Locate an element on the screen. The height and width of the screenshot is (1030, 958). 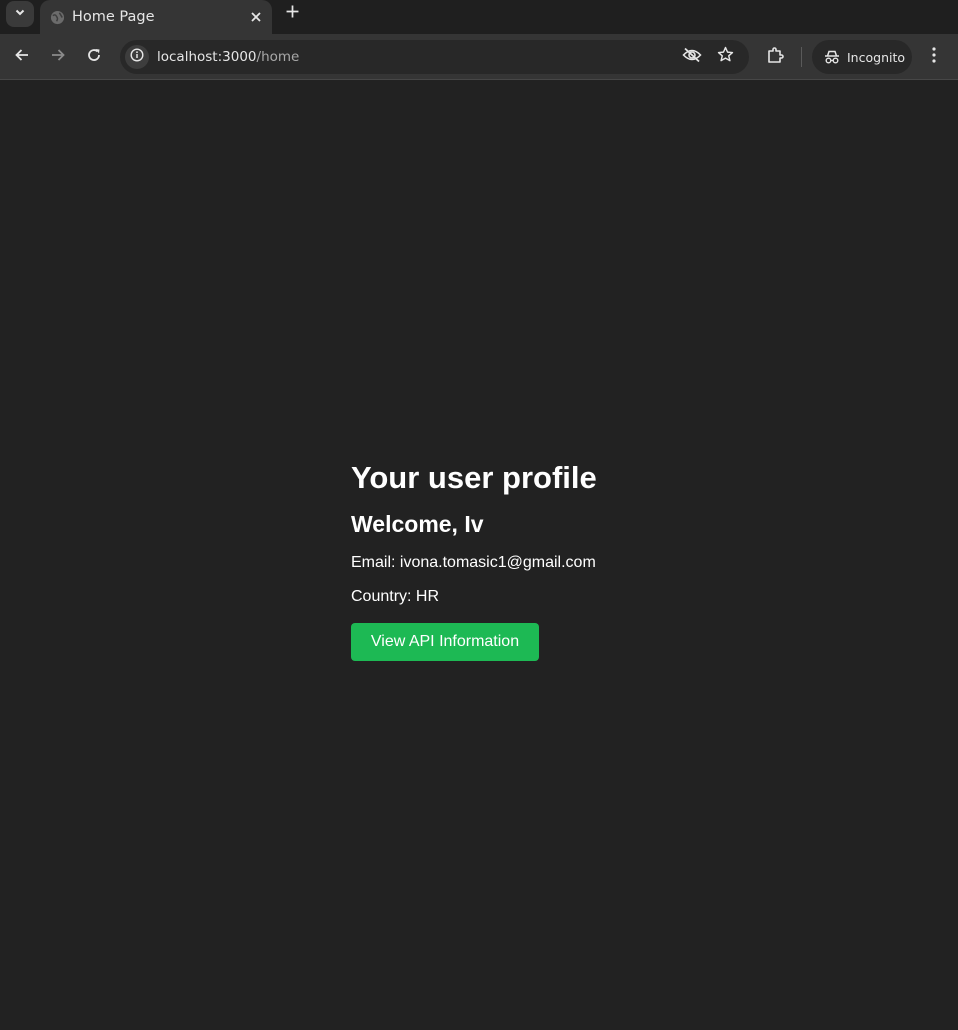
email-text: Email: ivona.tomasic1@gmail.com is located at coordinates (473, 562).